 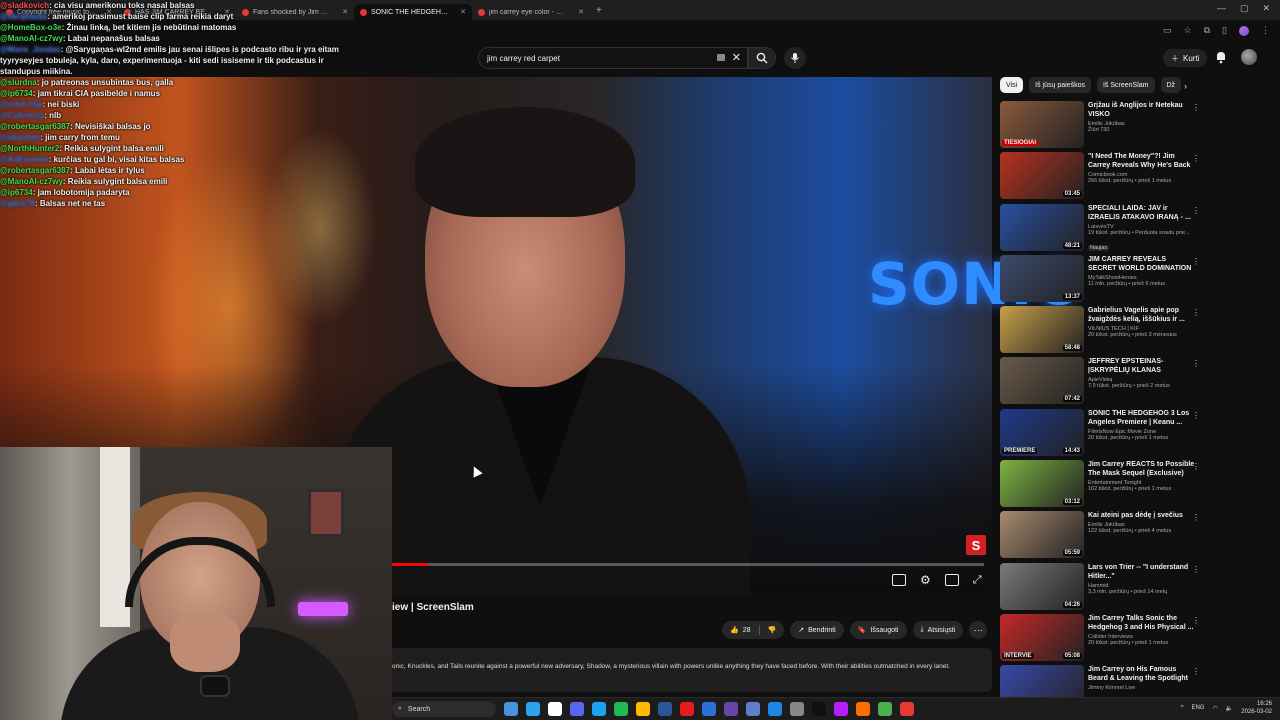 What do you see at coordinates (1042, 124) in the screenshot?
I see `video-thumbnail: TIESIOGIAI` at bounding box center [1042, 124].